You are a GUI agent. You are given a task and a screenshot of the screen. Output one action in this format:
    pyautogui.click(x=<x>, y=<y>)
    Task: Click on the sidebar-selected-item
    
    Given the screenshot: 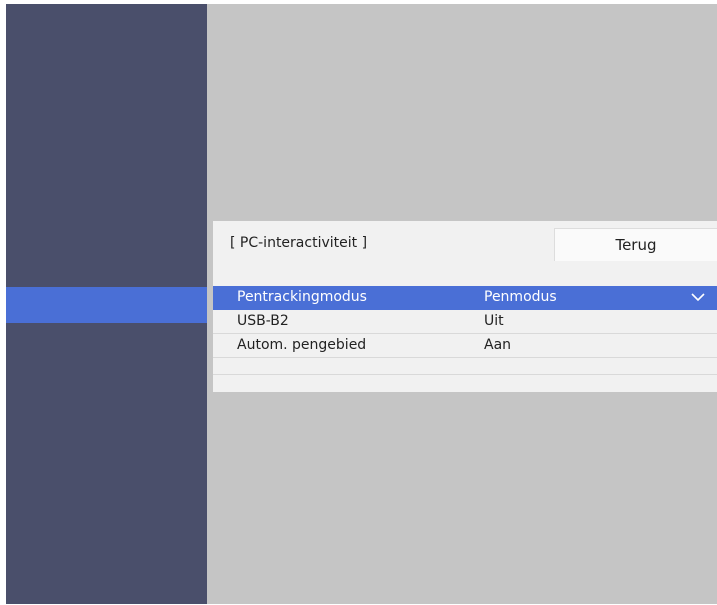 What is the action you would take?
    pyautogui.click(x=106, y=305)
    